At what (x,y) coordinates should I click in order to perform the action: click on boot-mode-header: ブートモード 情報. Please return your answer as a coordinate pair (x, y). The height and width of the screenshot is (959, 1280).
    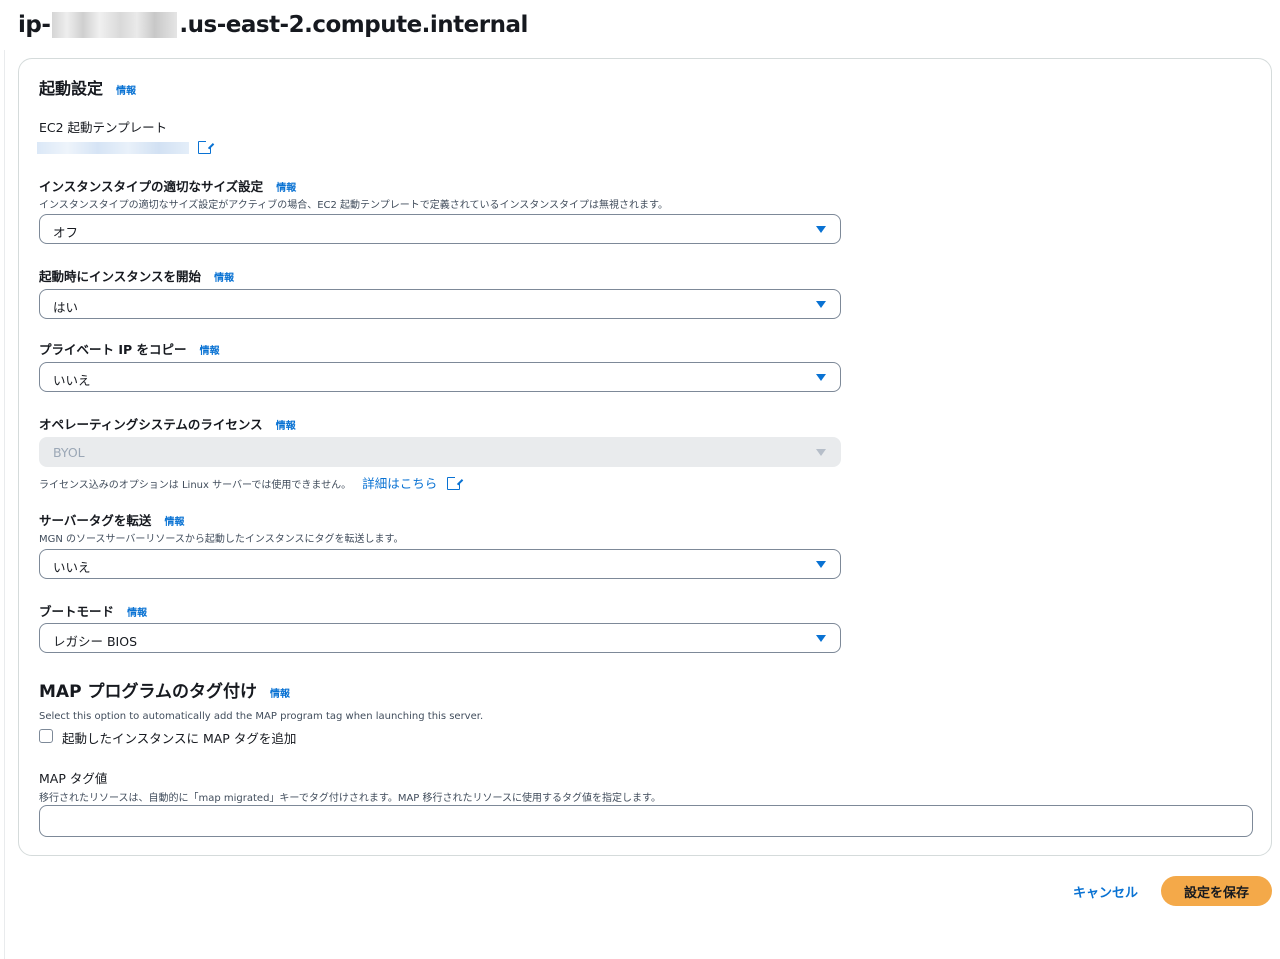
    Looking at the image, I should click on (93, 610).